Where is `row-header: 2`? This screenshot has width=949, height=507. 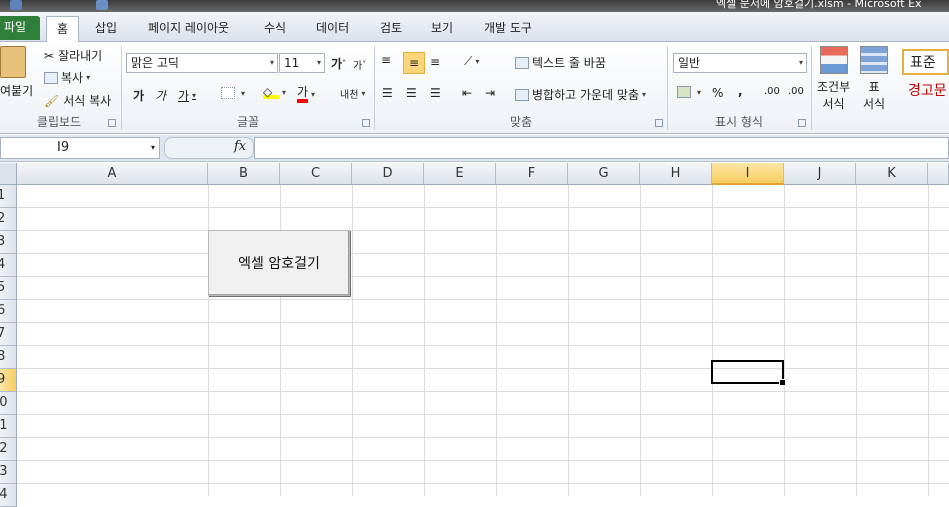
row-header: 2 is located at coordinates (8, 219).